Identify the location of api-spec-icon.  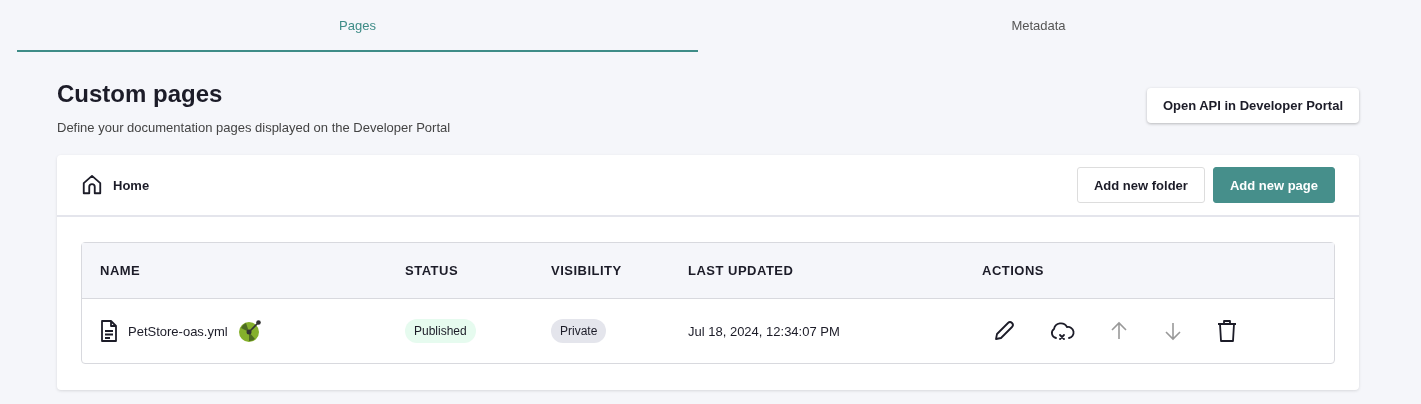
(249, 331).